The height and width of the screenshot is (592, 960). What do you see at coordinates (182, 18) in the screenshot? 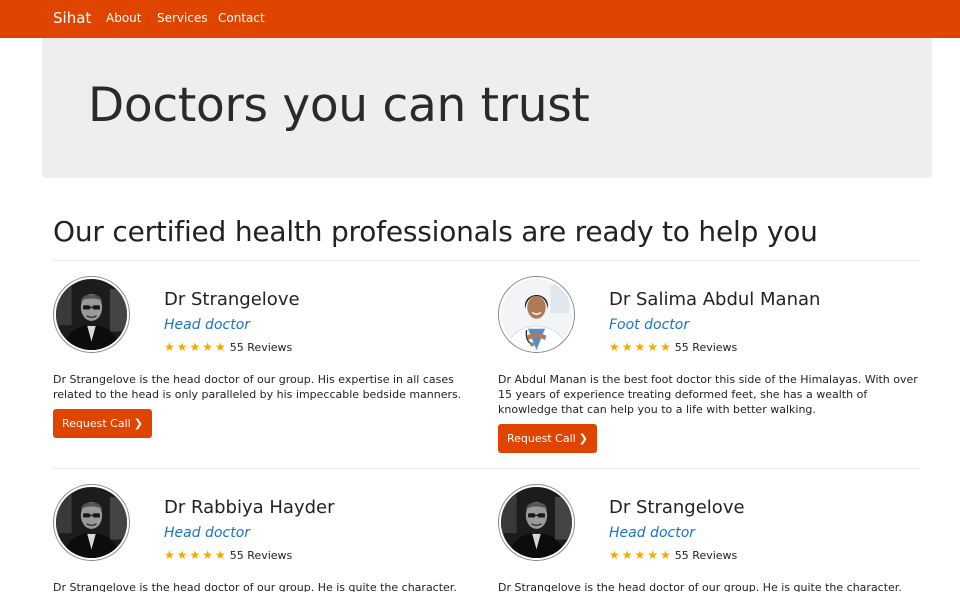
I see `nav-link-services: Services` at bounding box center [182, 18].